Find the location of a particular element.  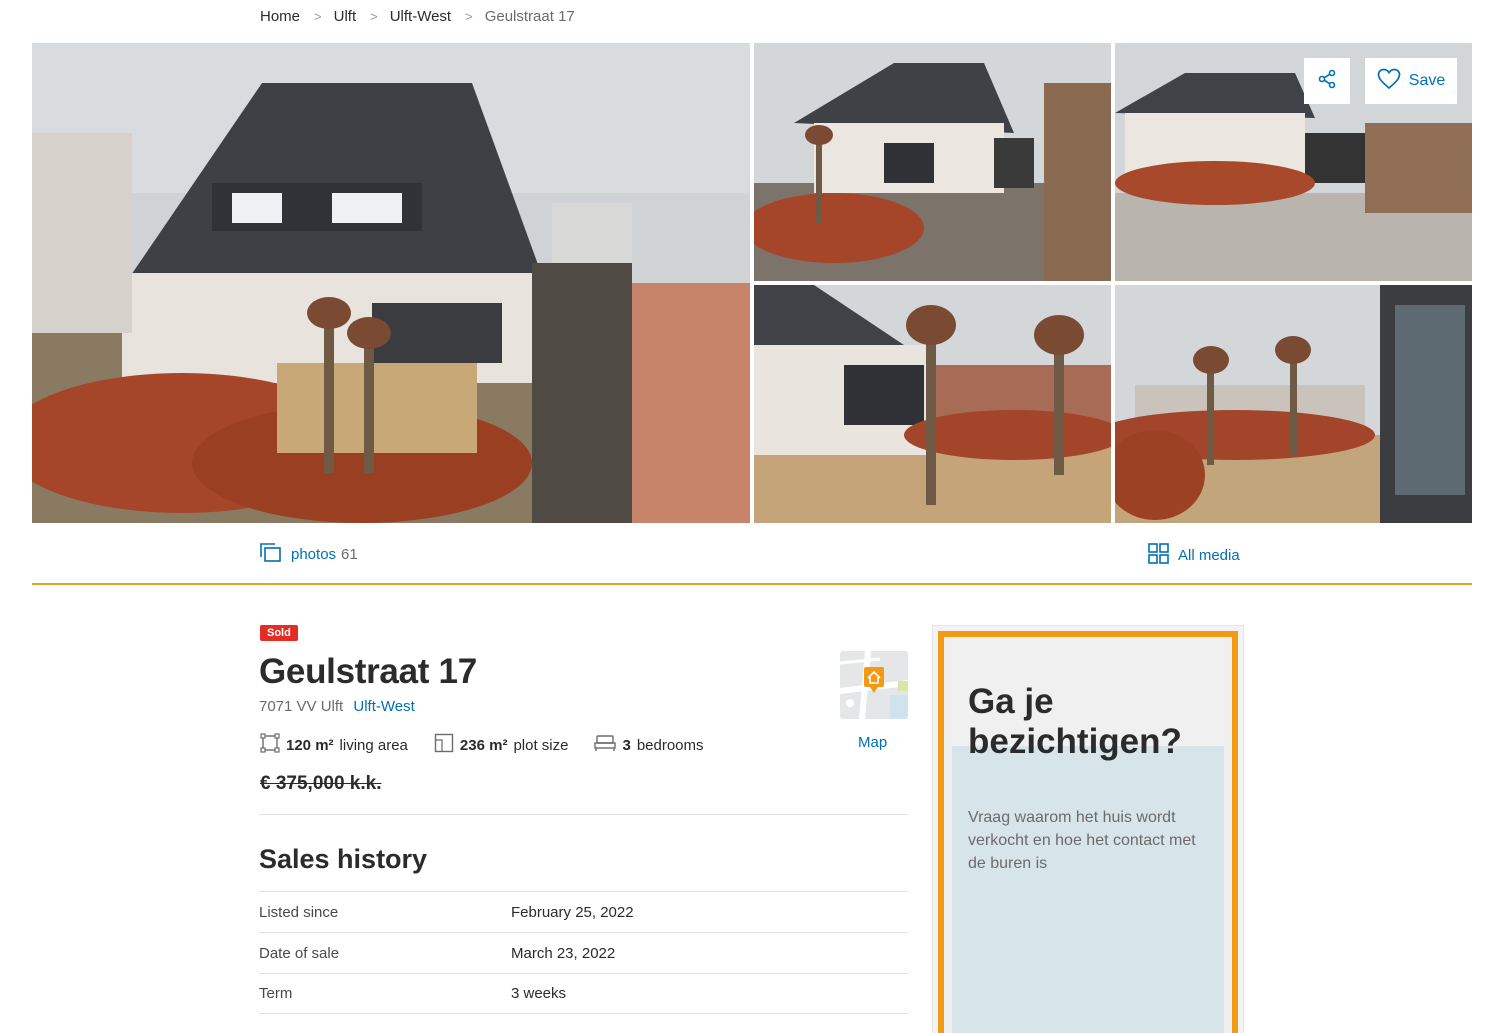

map-link: Map is located at coordinates (872, 742).